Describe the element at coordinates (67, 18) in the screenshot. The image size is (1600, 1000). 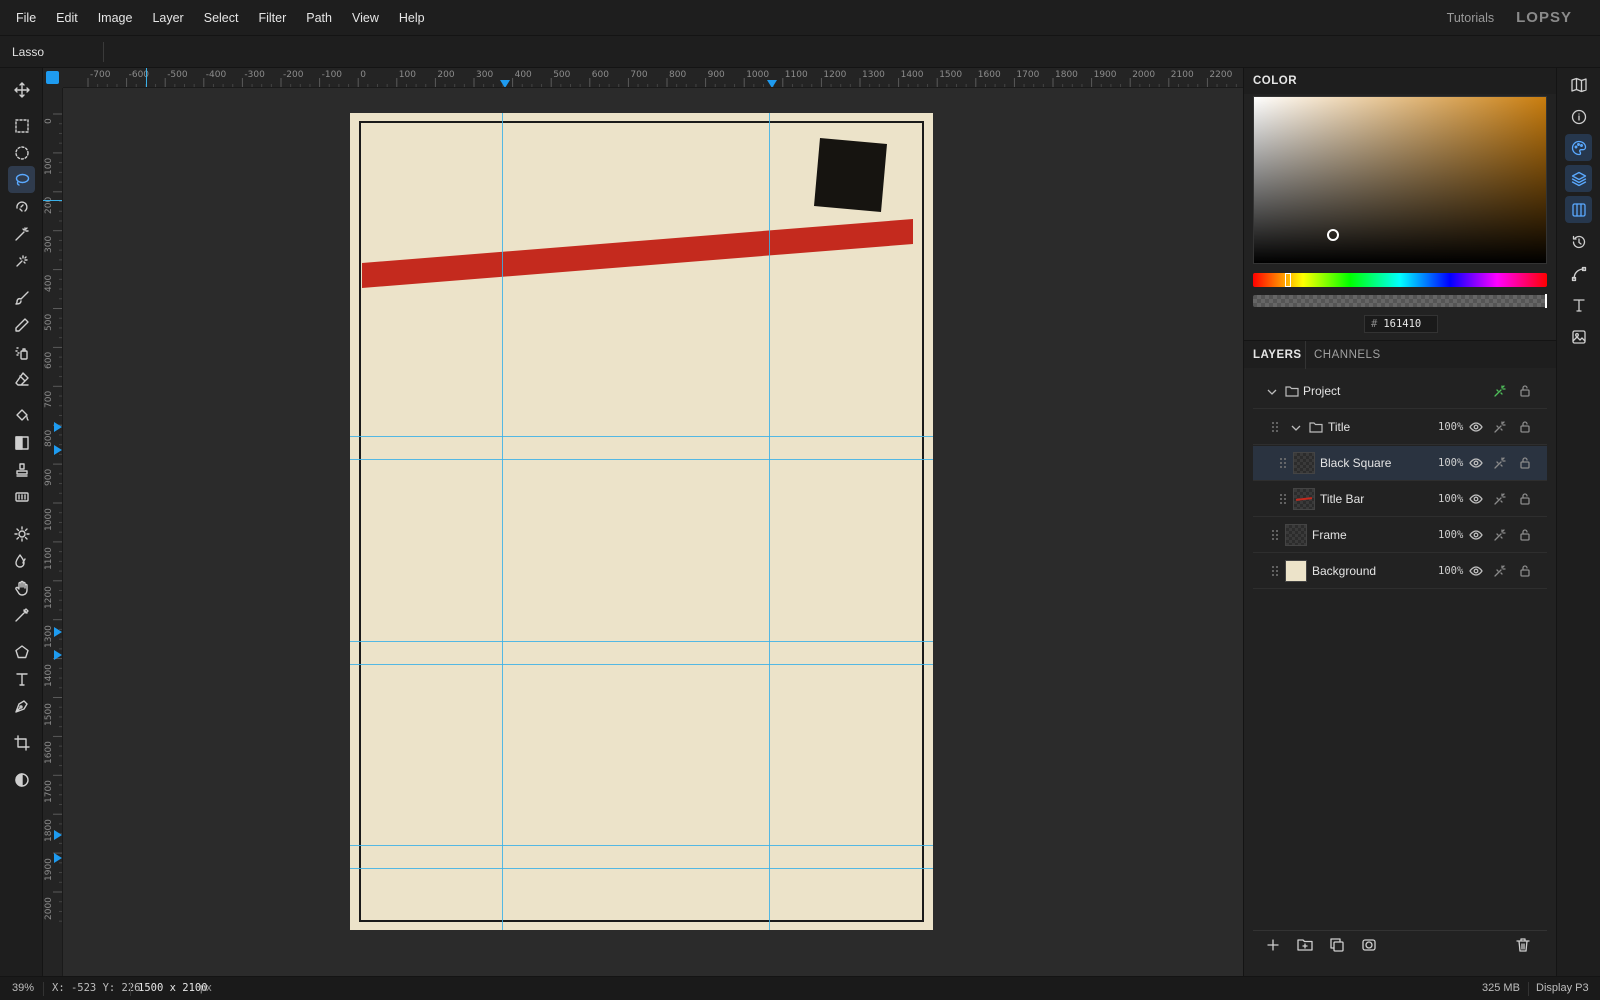
I see `menu-edit: Edit` at that location.